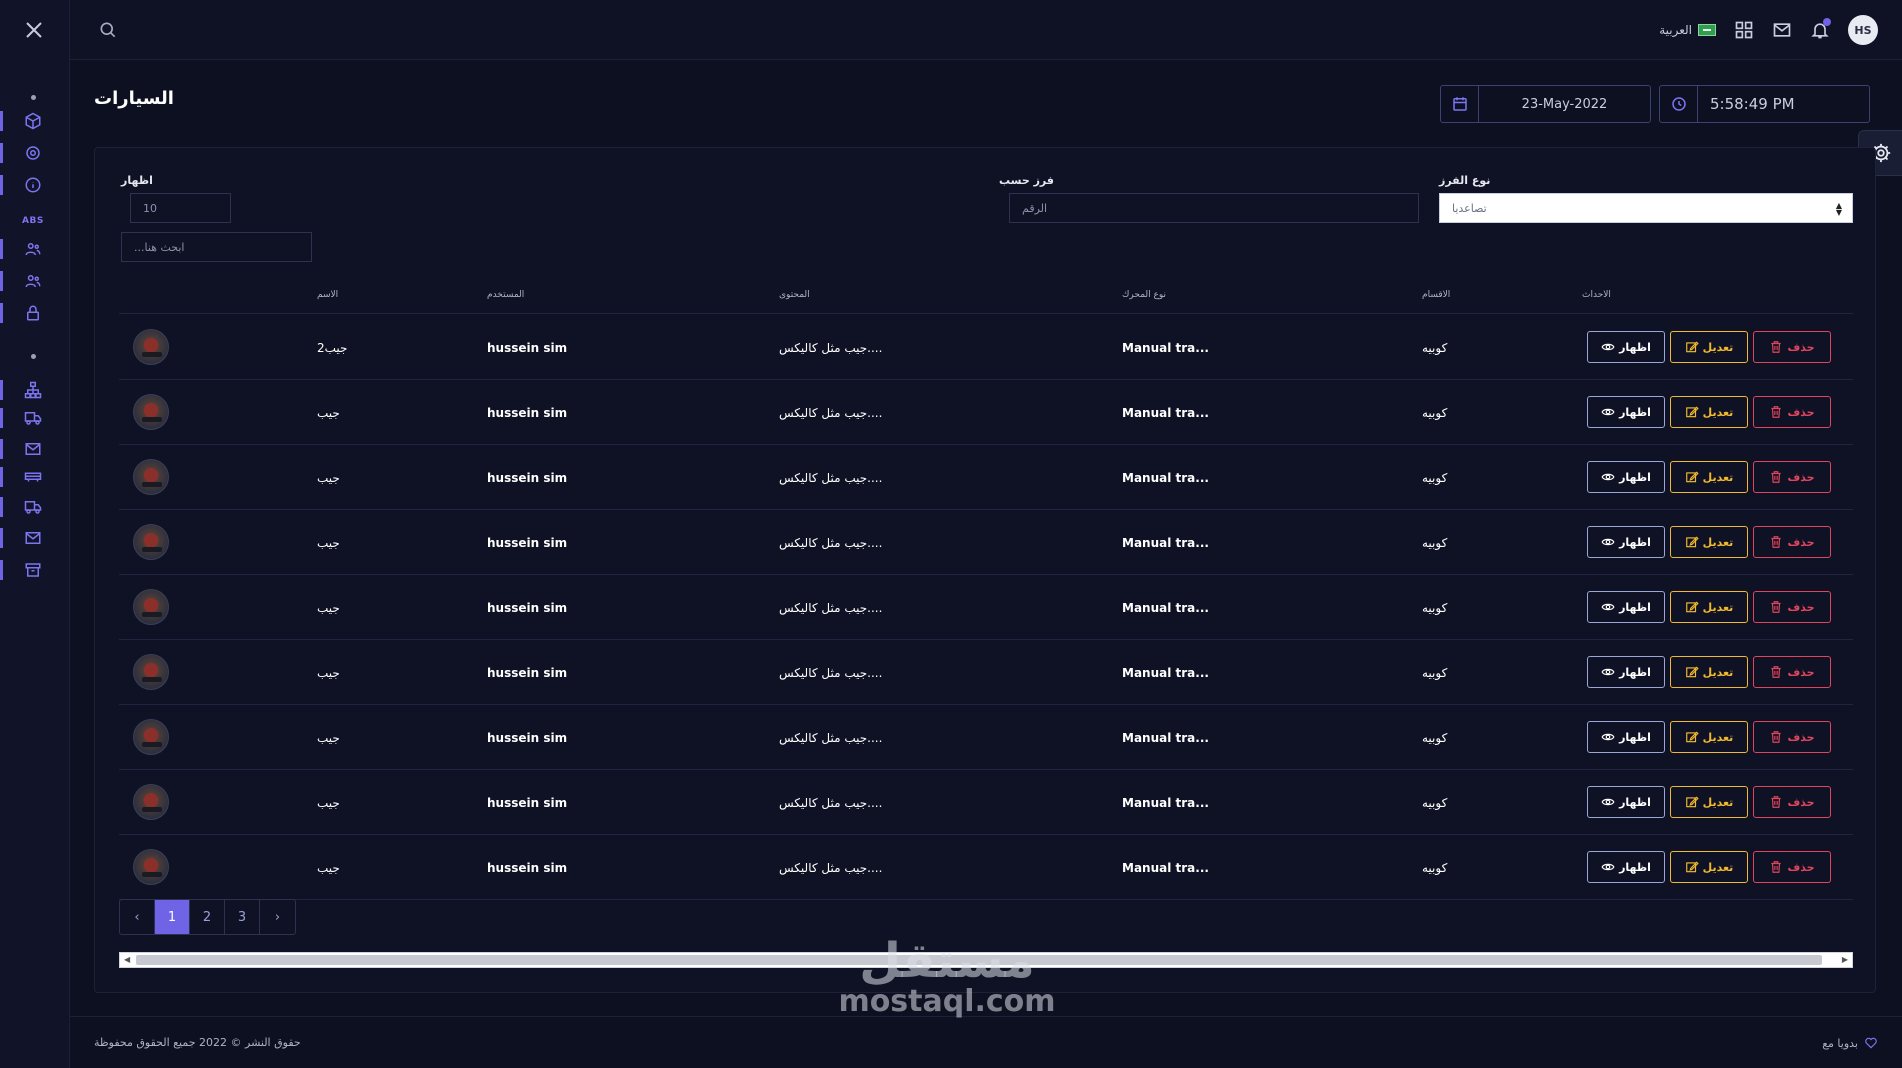 The height and width of the screenshot is (1068, 1902). What do you see at coordinates (35, 477) in the screenshot?
I see `sidebar-item-bus` at bounding box center [35, 477].